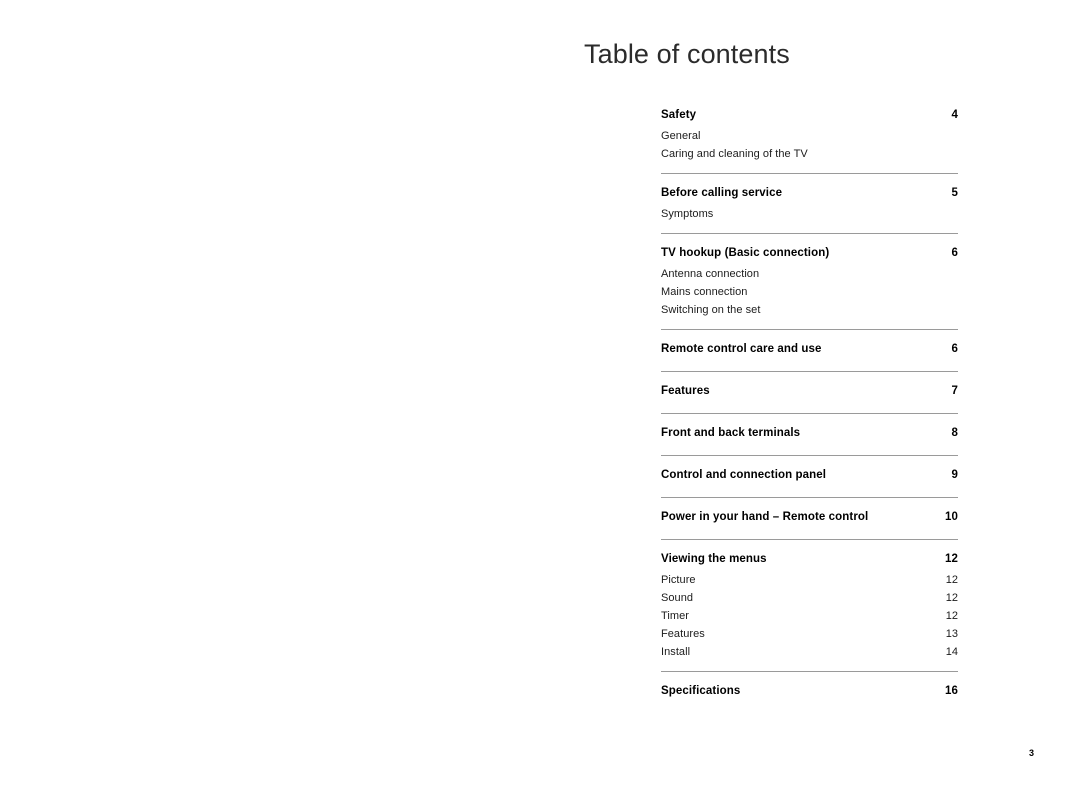 The width and height of the screenshot is (1080, 787). I want to click on toc-heading-page-number: 12, so click(951, 559).